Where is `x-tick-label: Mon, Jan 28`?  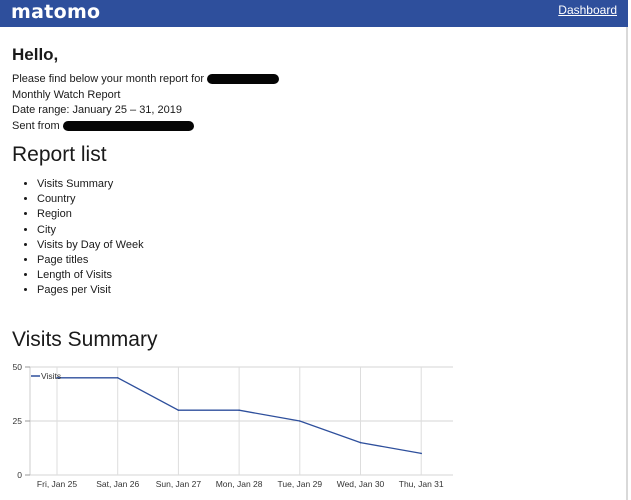
x-tick-label: Mon, Jan 28 is located at coordinates (239, 484).